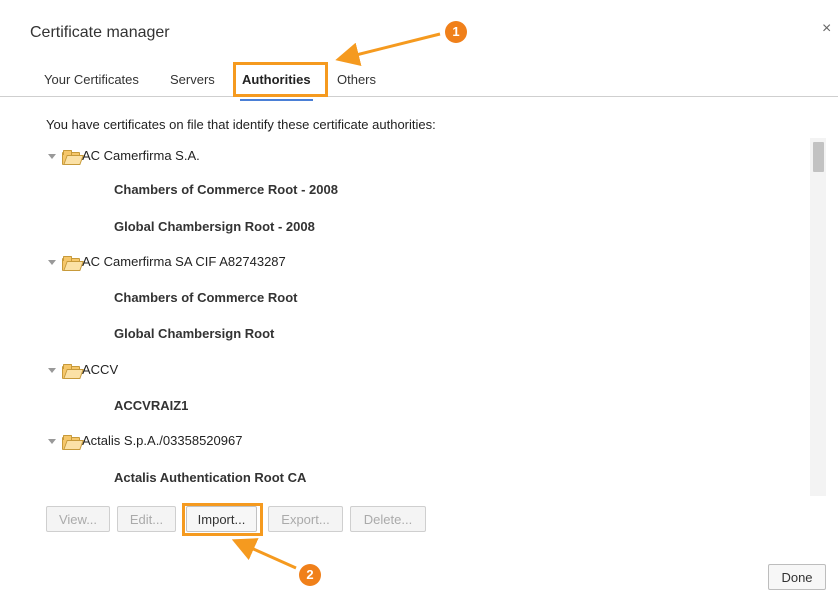  I want to click on close-icon: ×, so click(826, 29).